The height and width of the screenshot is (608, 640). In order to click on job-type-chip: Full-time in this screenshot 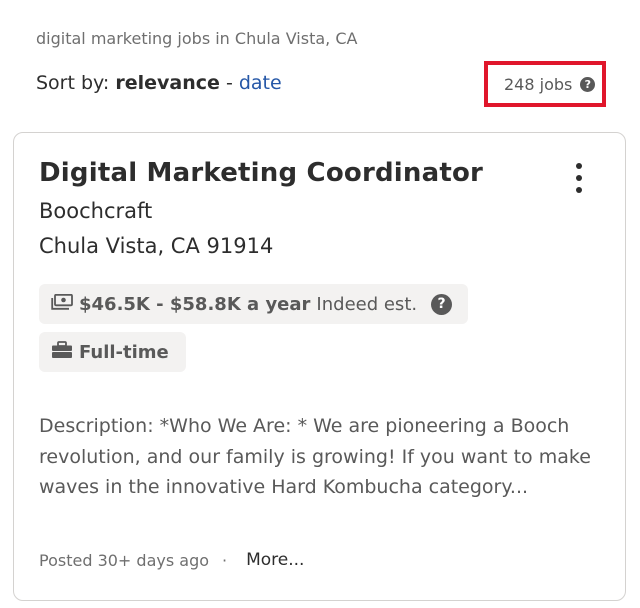, I will do `click(112, 352)`.